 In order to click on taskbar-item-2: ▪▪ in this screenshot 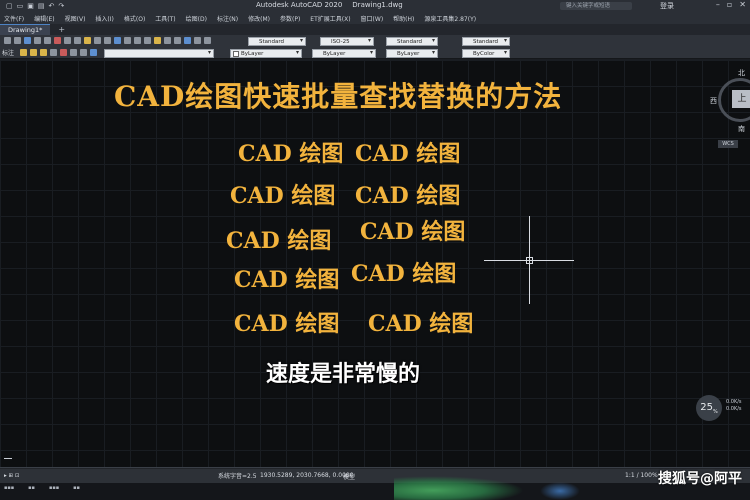, I will do `click(31, 488)`.